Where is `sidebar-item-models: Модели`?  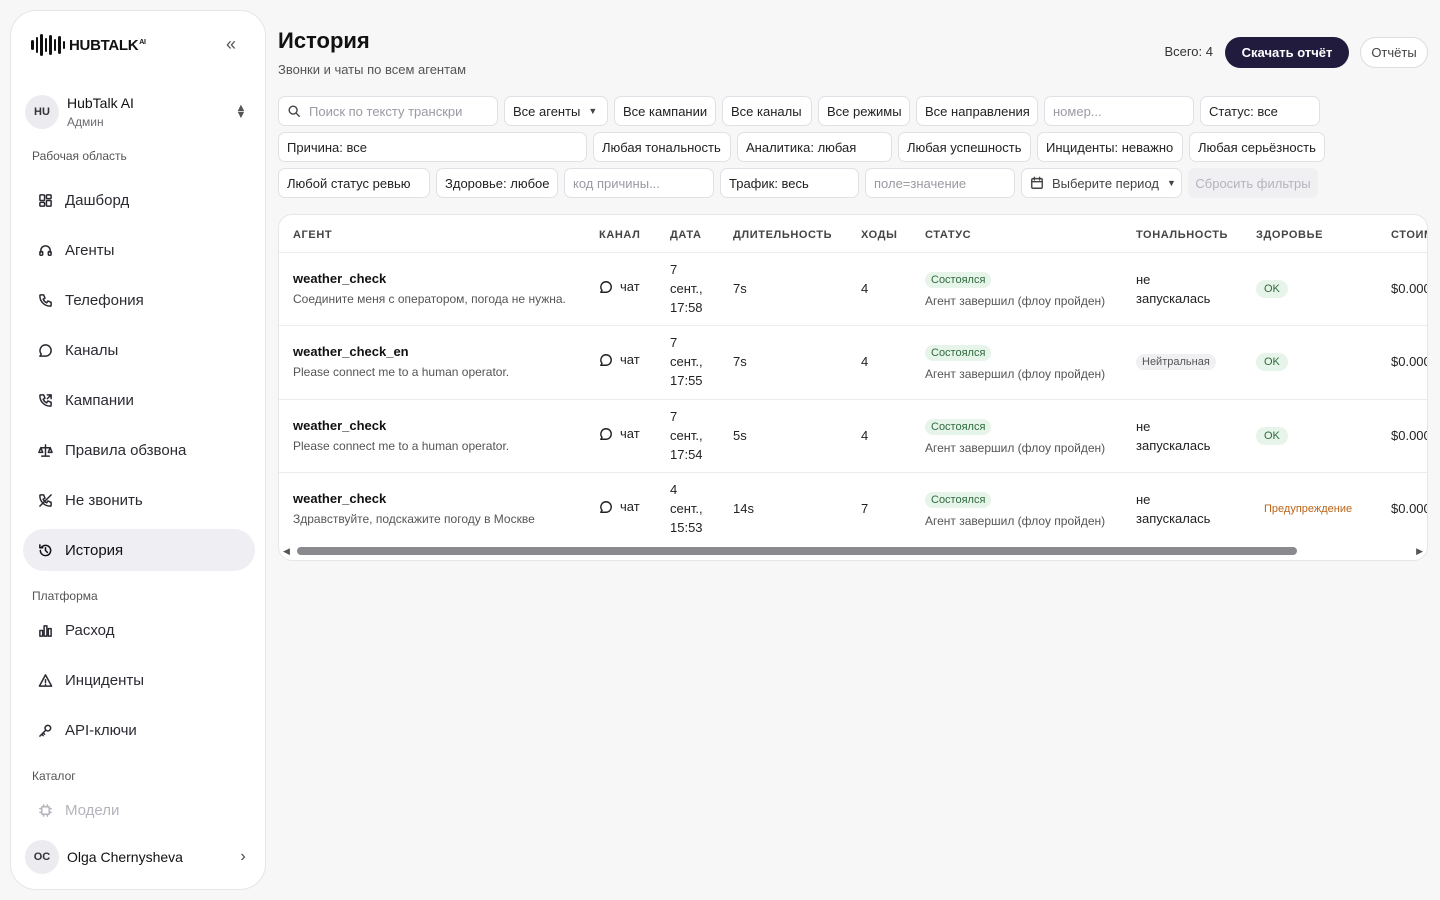
sidebar-item-models: Модели is located at coordinates (139, 810).